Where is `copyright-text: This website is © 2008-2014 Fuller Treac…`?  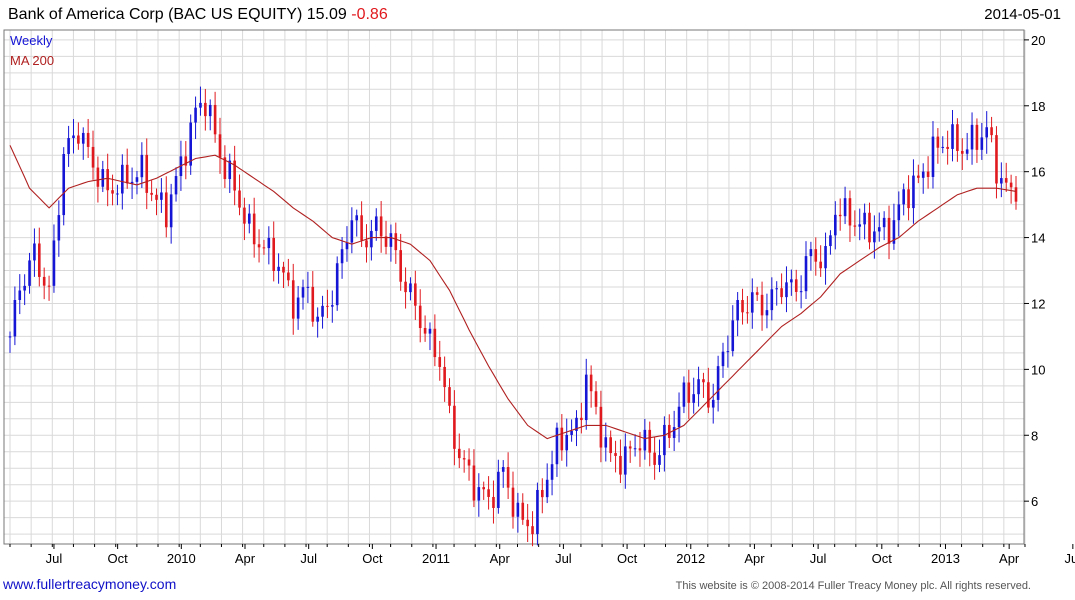 copyright-text: This website is © 2008-2014 Fuller Treac… is located at coordinates (853, 586).